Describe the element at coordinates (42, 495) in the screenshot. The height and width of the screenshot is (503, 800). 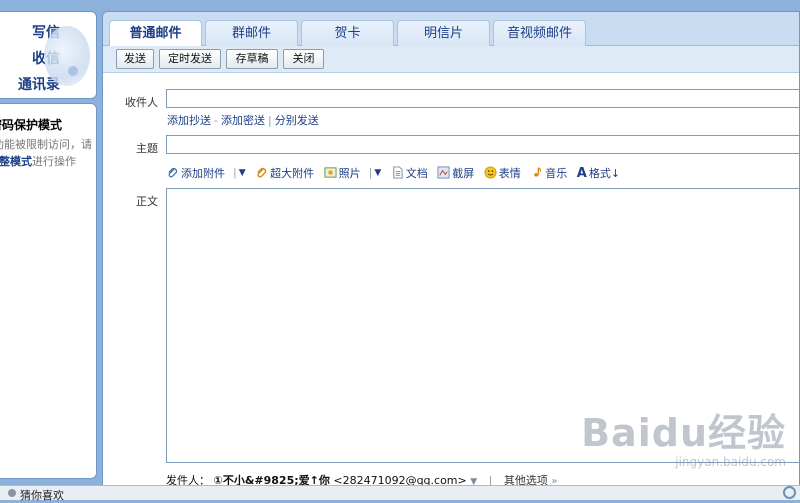
I see `recommend-link: 猜你喜欢` at that location.